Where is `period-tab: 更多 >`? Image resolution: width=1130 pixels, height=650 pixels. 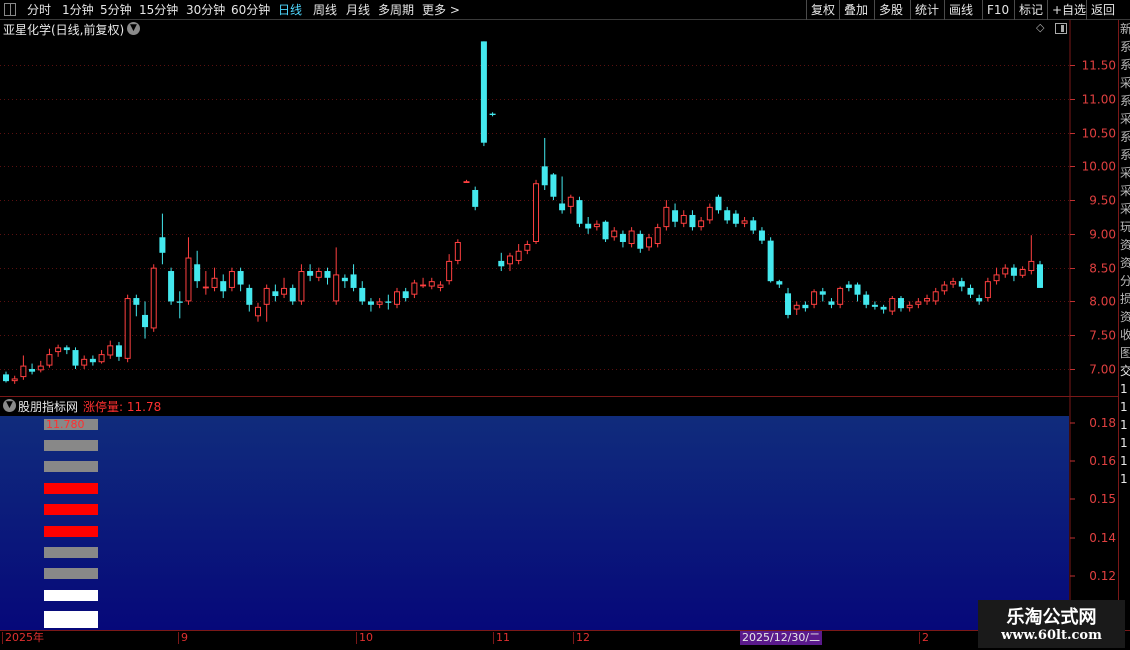 period-tab: 更多 > is located at coordinates (441, 10).